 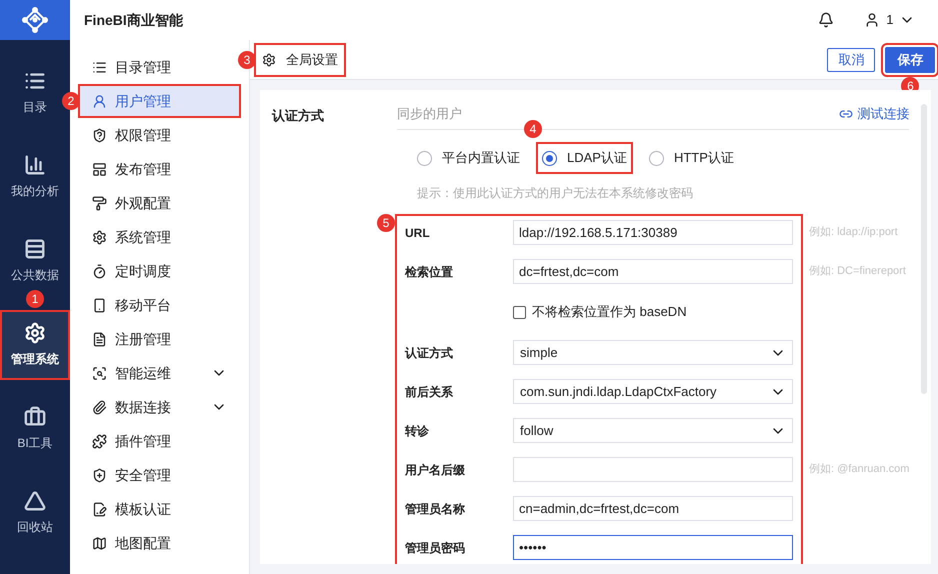 What do you see at coordinates (653, 508) in the screenshot?
I see `input-field: cn=admin,dc=frtest,dc=com` at bounding box center [653, 508].